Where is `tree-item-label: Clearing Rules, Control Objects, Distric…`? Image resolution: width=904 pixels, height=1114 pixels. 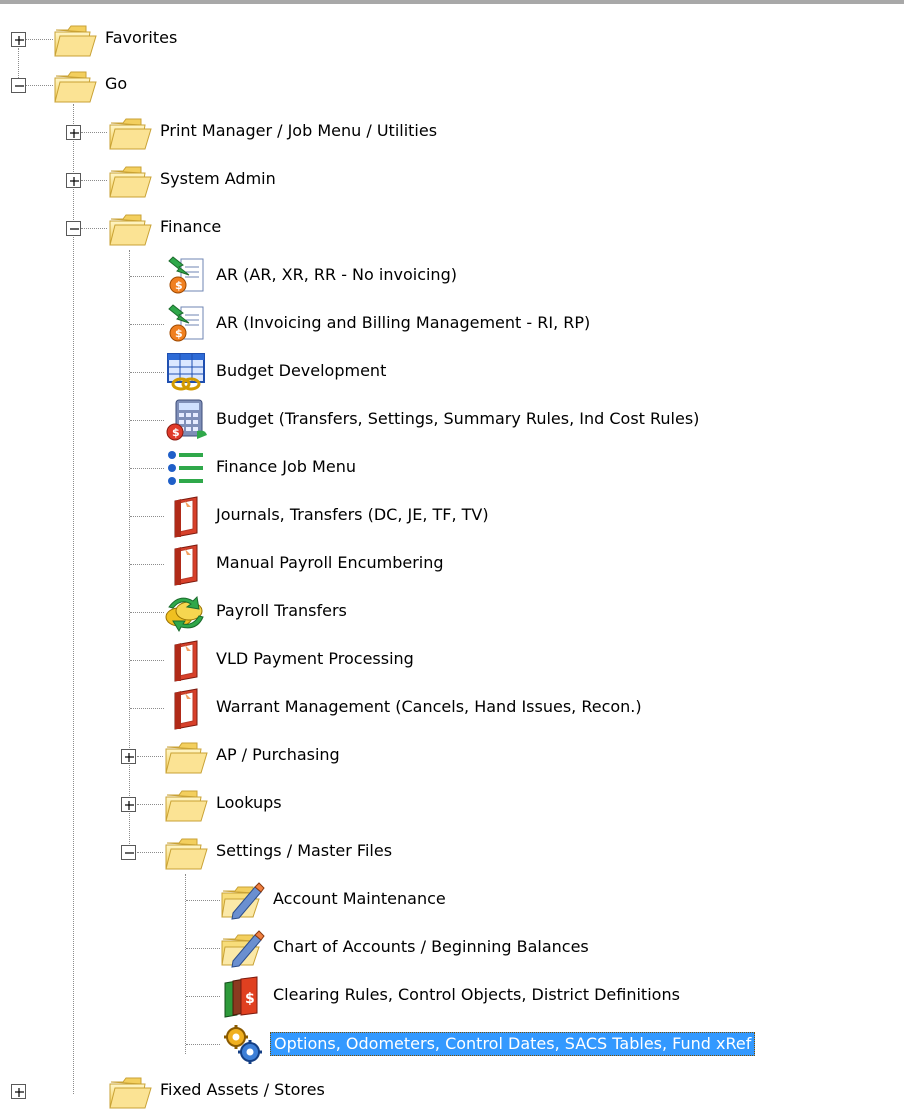 tree-item-label: Clearing Rules, Control Objects, Distric… is located at coordinates (476, 994).